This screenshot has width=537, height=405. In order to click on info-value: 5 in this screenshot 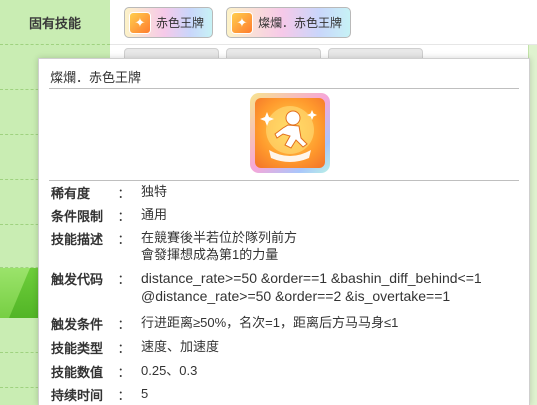, I will do `click(145, 393)`.